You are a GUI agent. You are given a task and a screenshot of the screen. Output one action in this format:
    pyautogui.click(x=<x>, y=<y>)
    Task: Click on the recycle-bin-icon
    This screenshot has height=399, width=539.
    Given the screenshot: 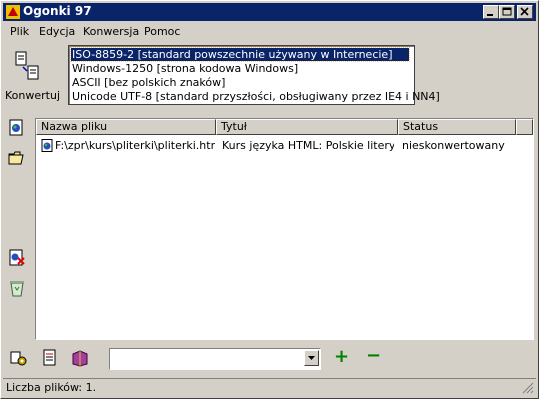 What is the action you would take?
    pyautogui.click(x=17, y=289)
    